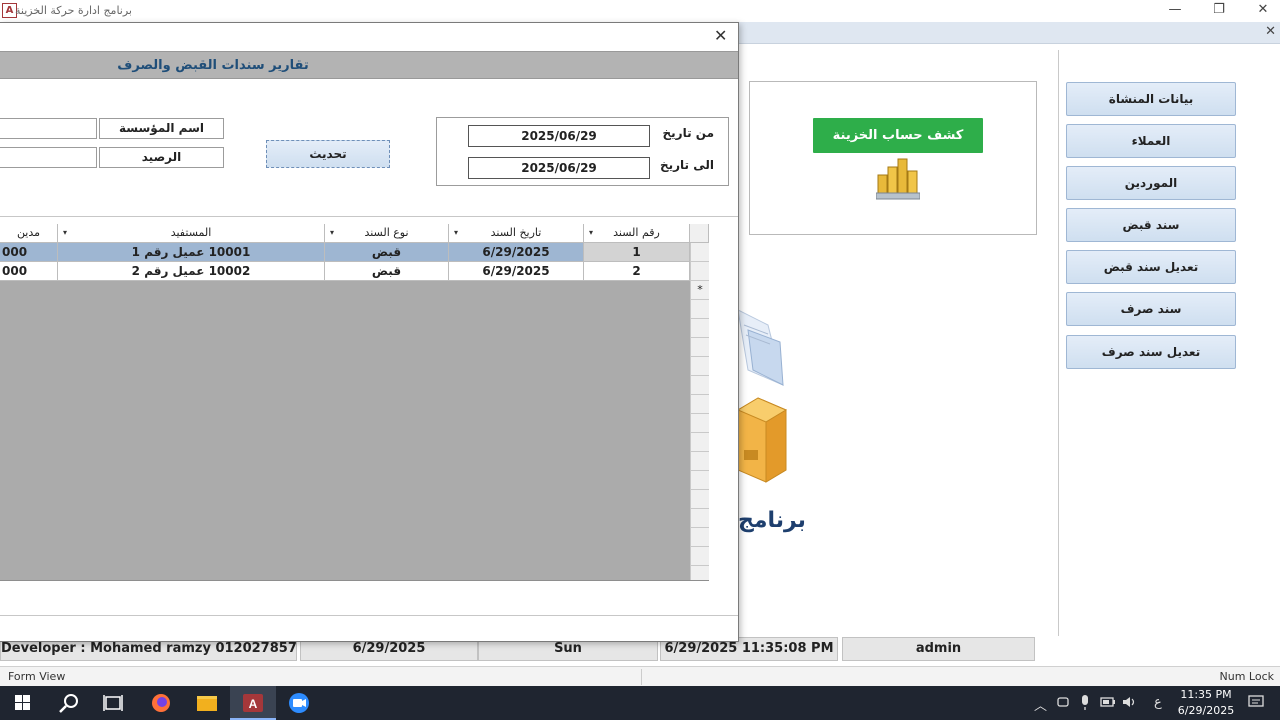 This screenshot has width=1280, height=720. I want to click on numlock-indicator: Num Lock, so click(1247, 676).